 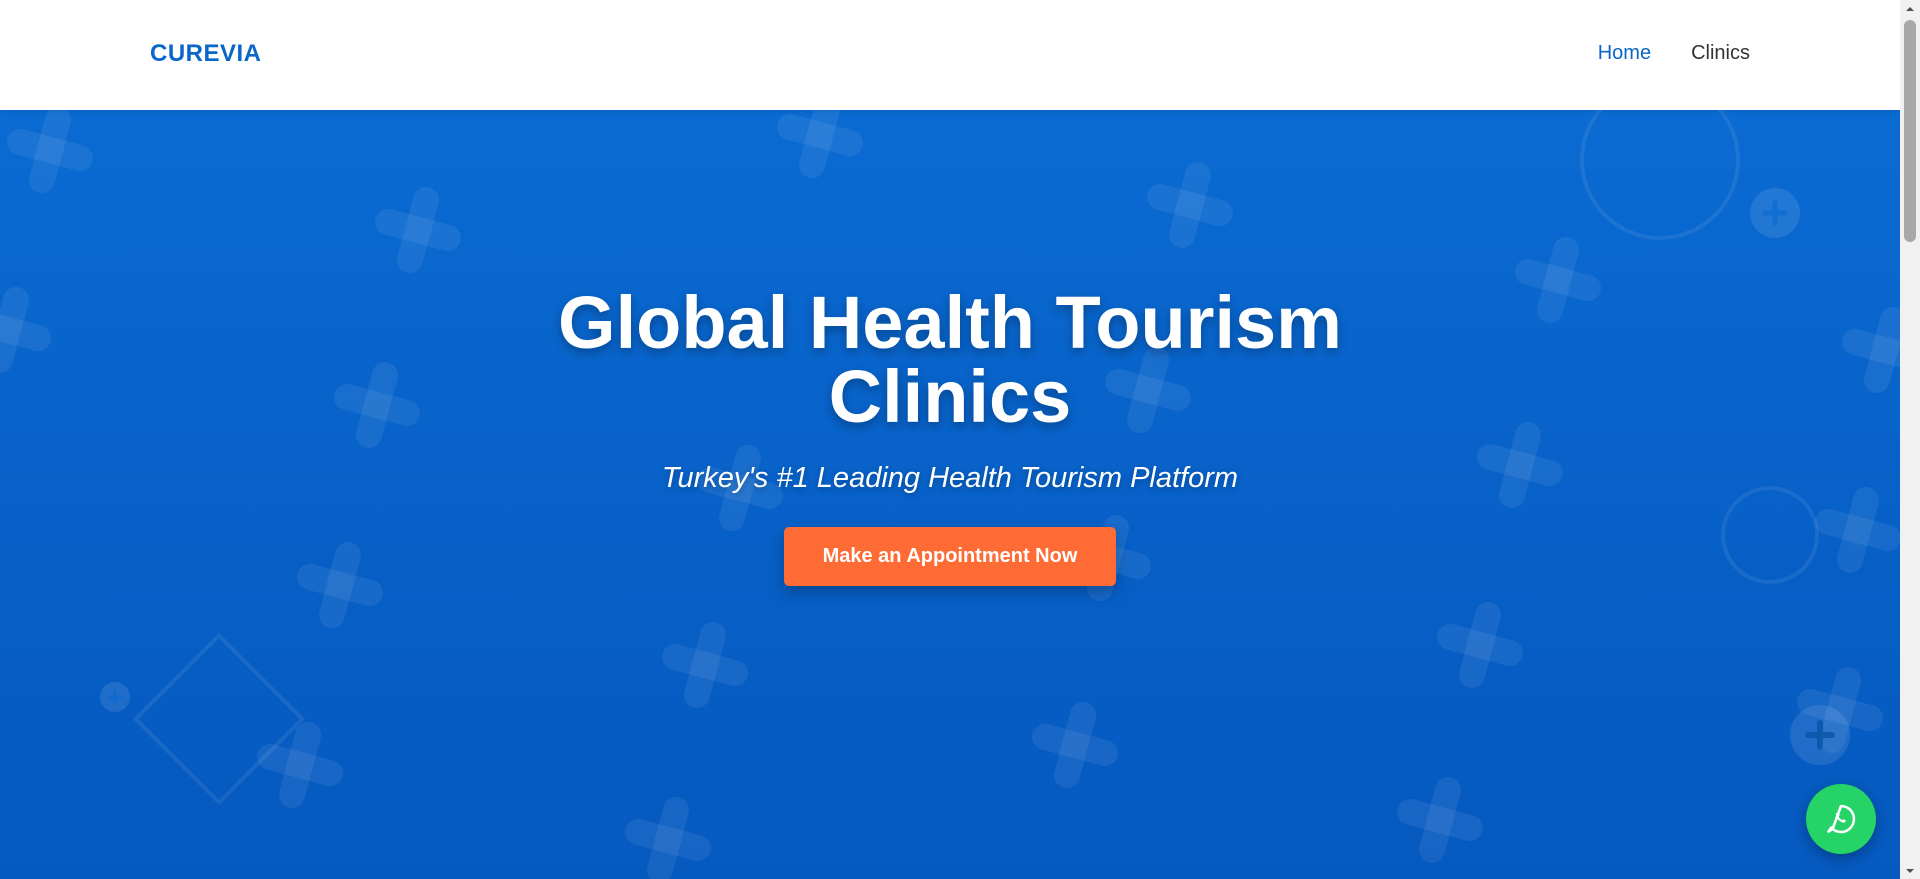 What do you see at coordinates (950, 55) in the screenshot?
I see `site-header: CUREVIA Home Clinics` at bounding box center [950, 55].